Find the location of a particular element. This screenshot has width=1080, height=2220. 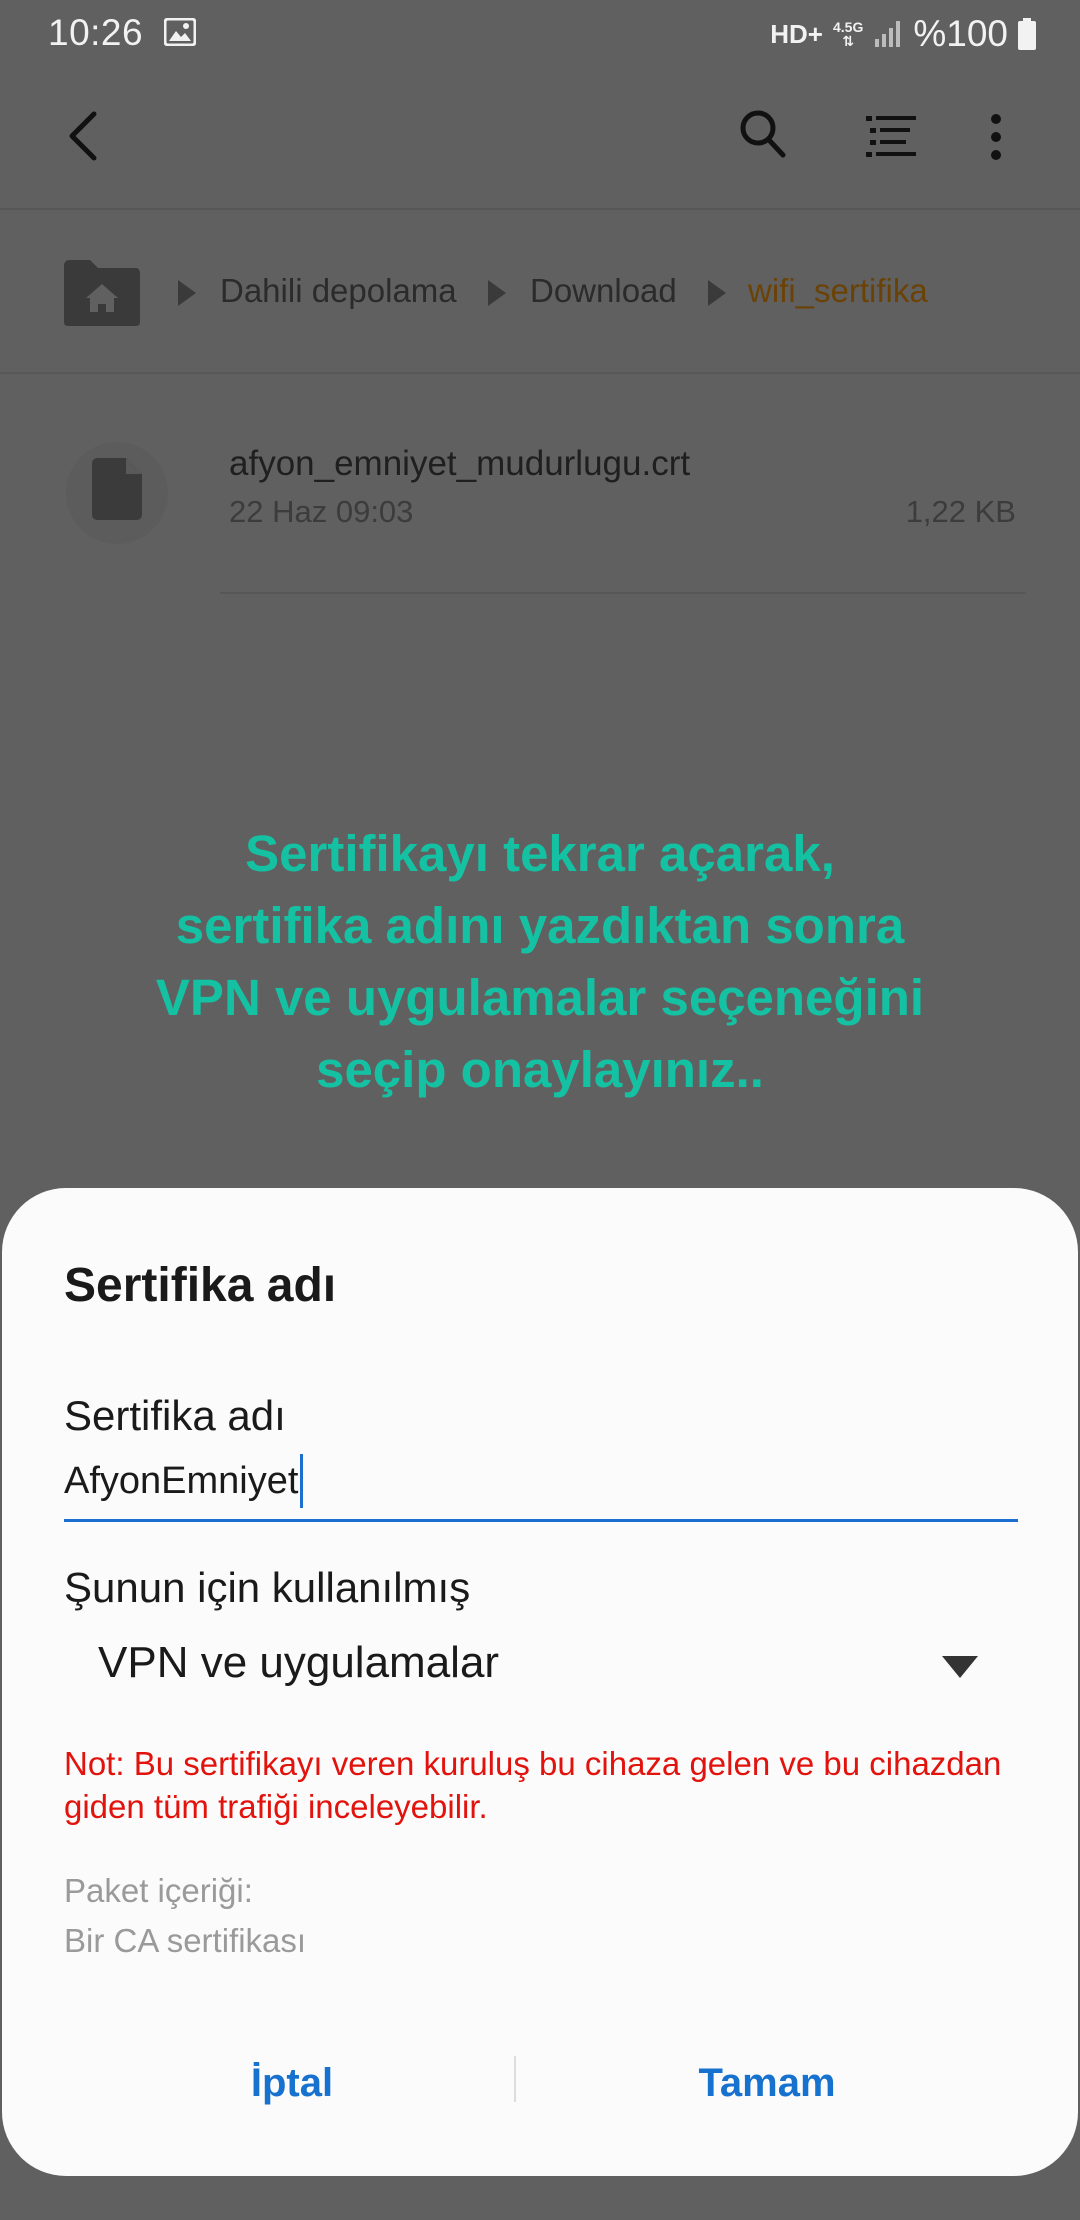

usage-label: Şunun için kullanılmış is located at coordinates (267, 1587).